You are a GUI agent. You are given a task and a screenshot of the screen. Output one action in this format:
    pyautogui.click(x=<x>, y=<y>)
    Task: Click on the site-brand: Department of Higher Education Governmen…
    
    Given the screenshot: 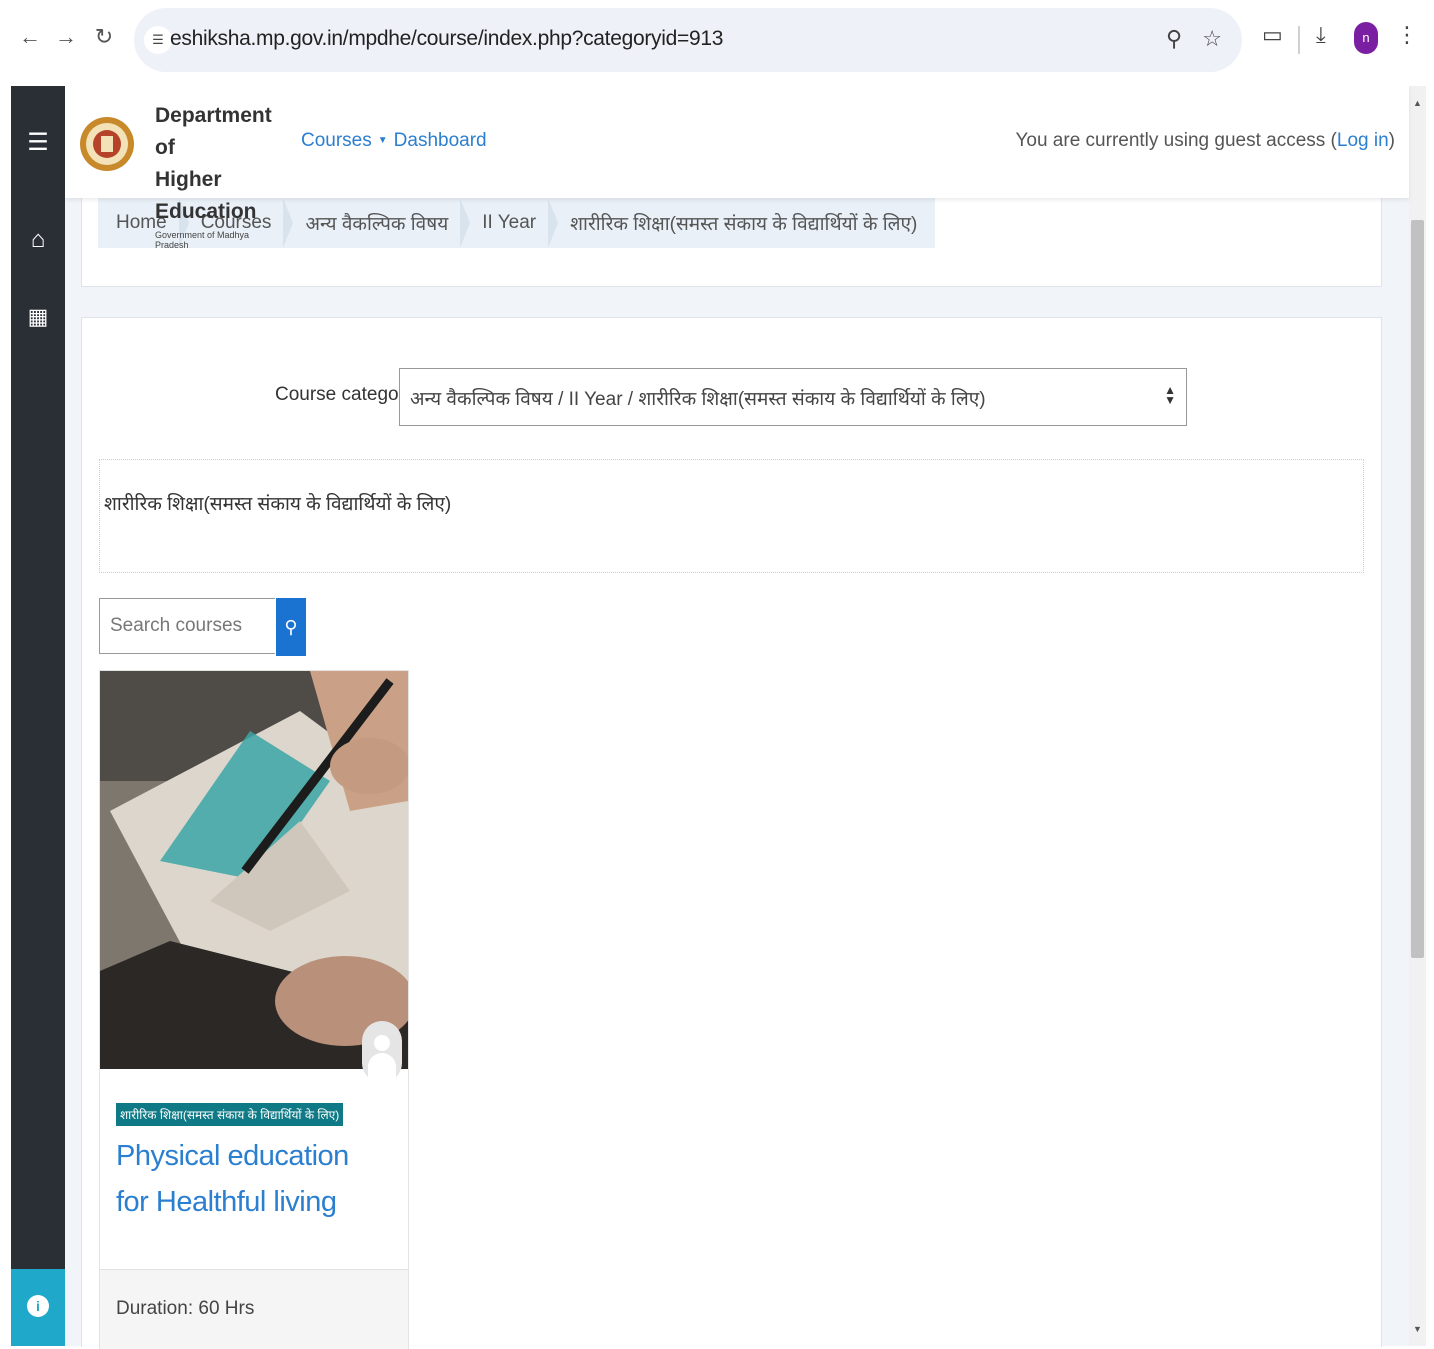 What is the action you would take?
    pyautogui.click(x=215, y=175)
    